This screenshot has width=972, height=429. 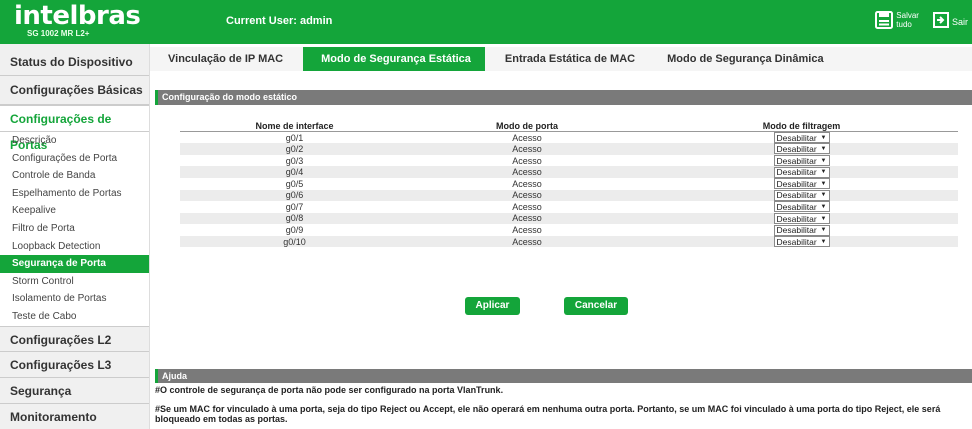 I want to click on sidebar-subitem-port-isolation: Isolamento de Portas, so click(x=74, y=299).